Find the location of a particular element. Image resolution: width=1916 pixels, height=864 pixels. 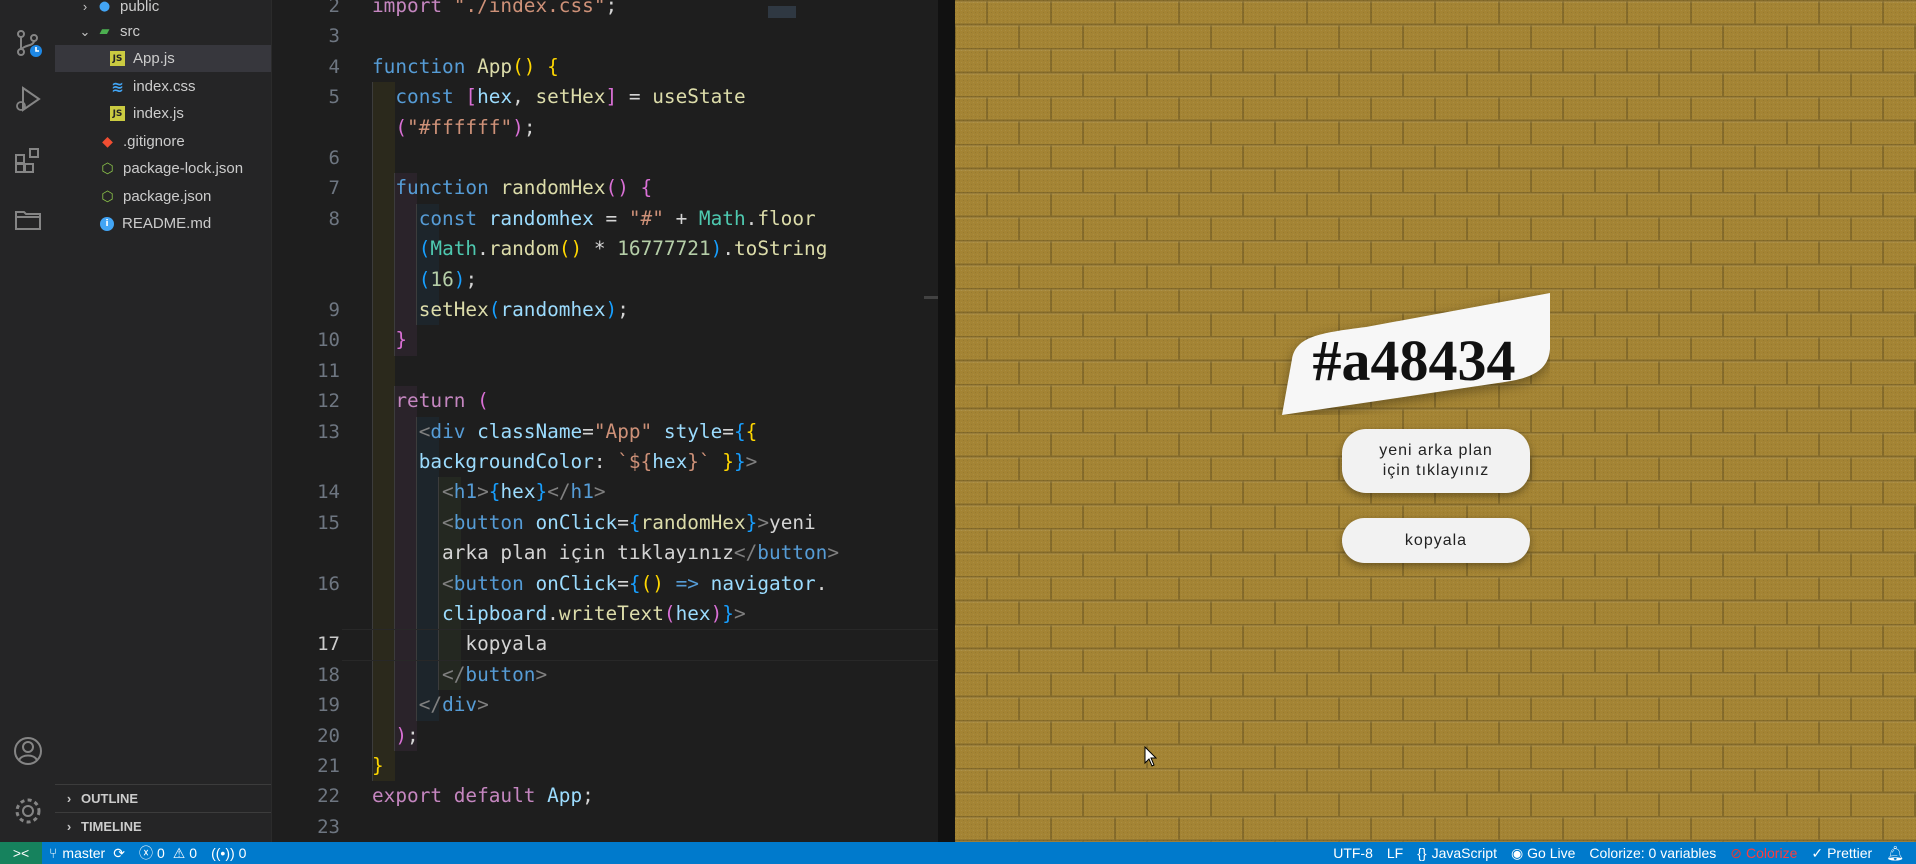

run-debug-icon is located at coordinates (27, 99).